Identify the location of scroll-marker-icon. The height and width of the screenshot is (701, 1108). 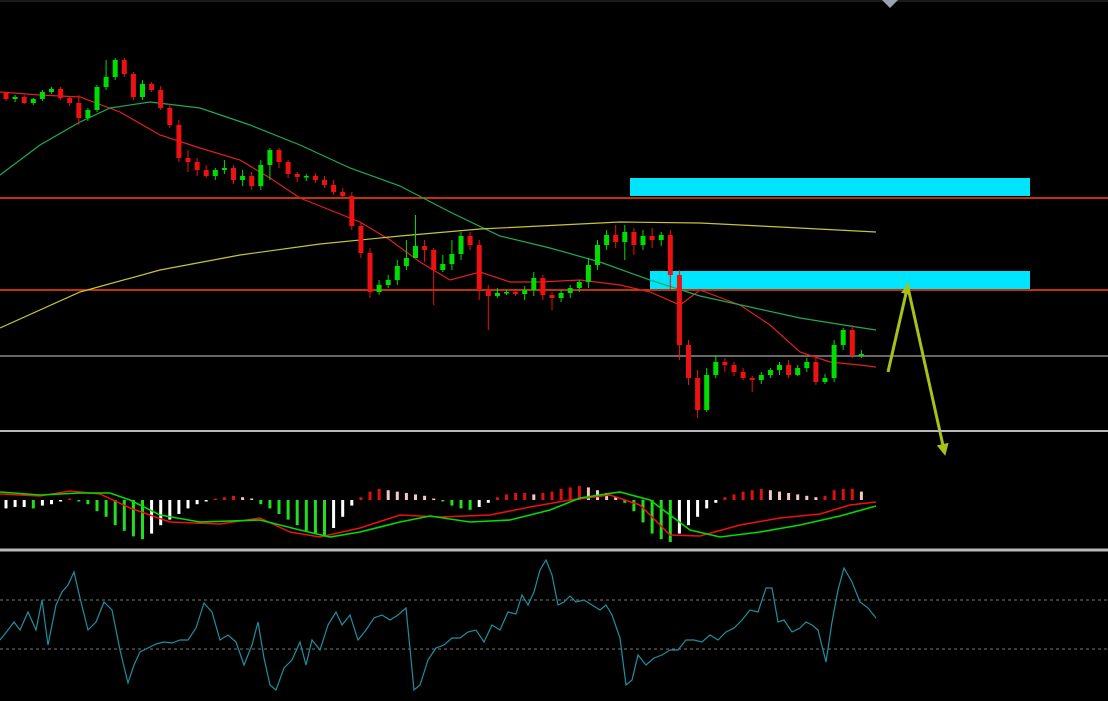
(890, 4).